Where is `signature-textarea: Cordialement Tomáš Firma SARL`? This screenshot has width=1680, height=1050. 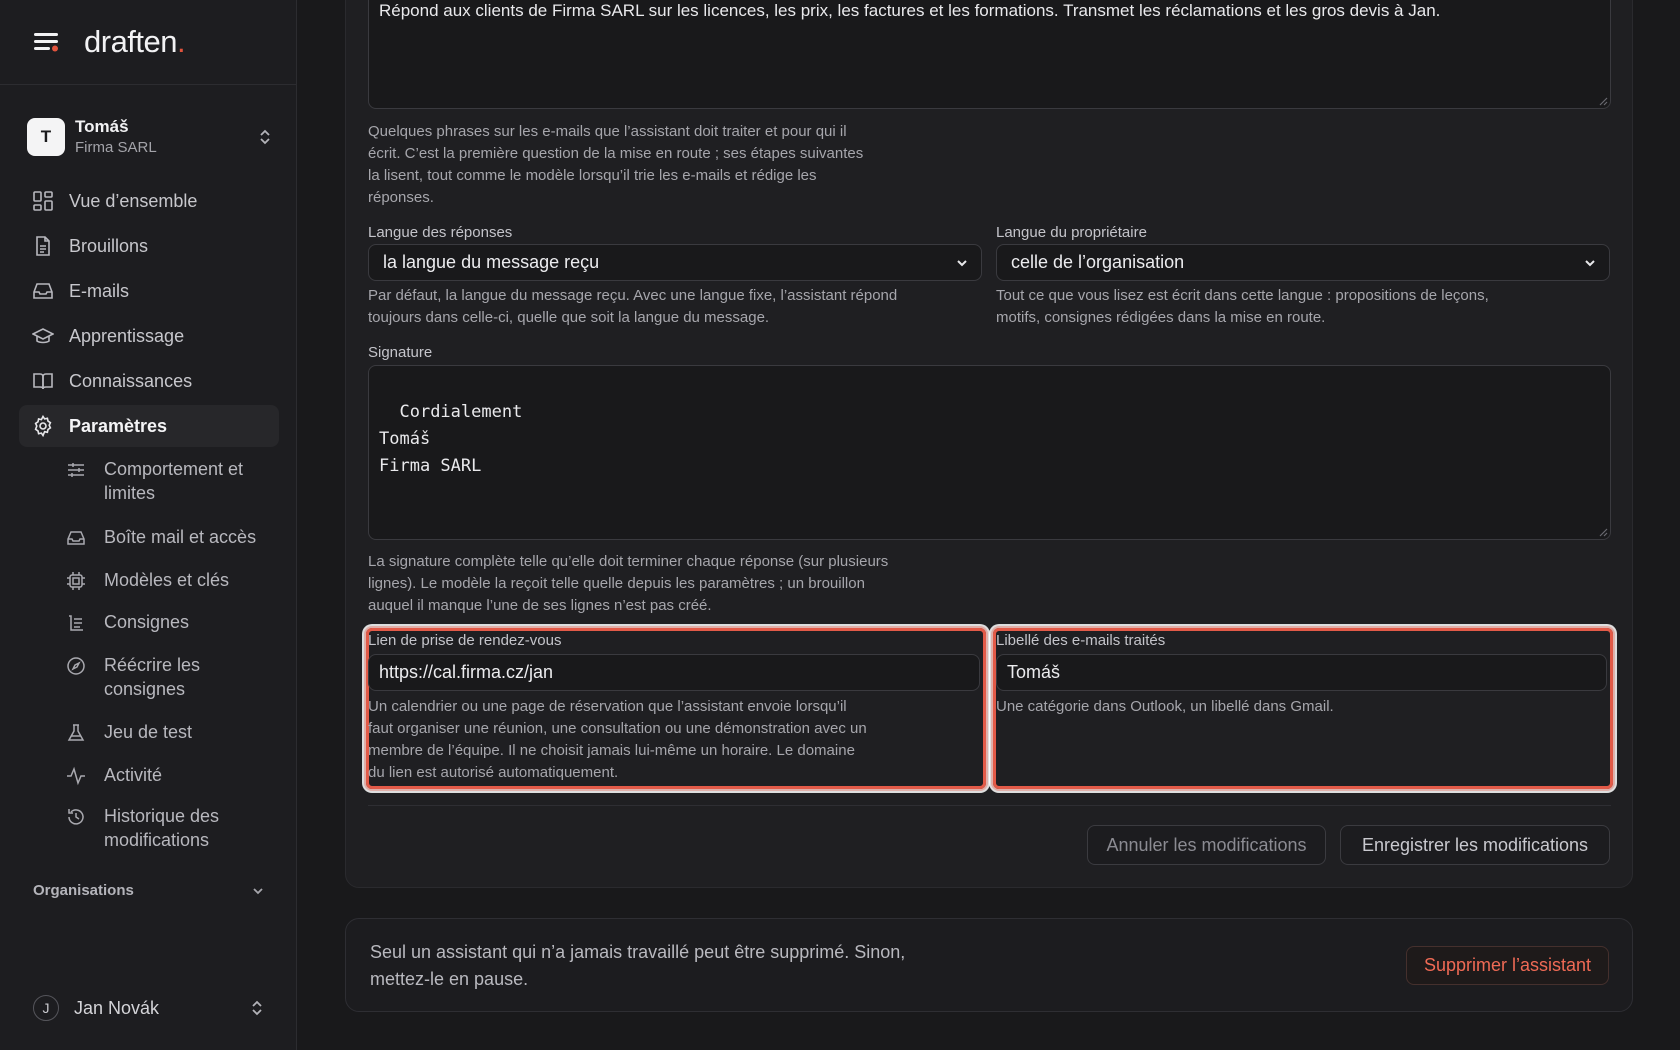 signature-textarea: Cordialement Tomáš Firma SARL is located at coordinates (989, 452).